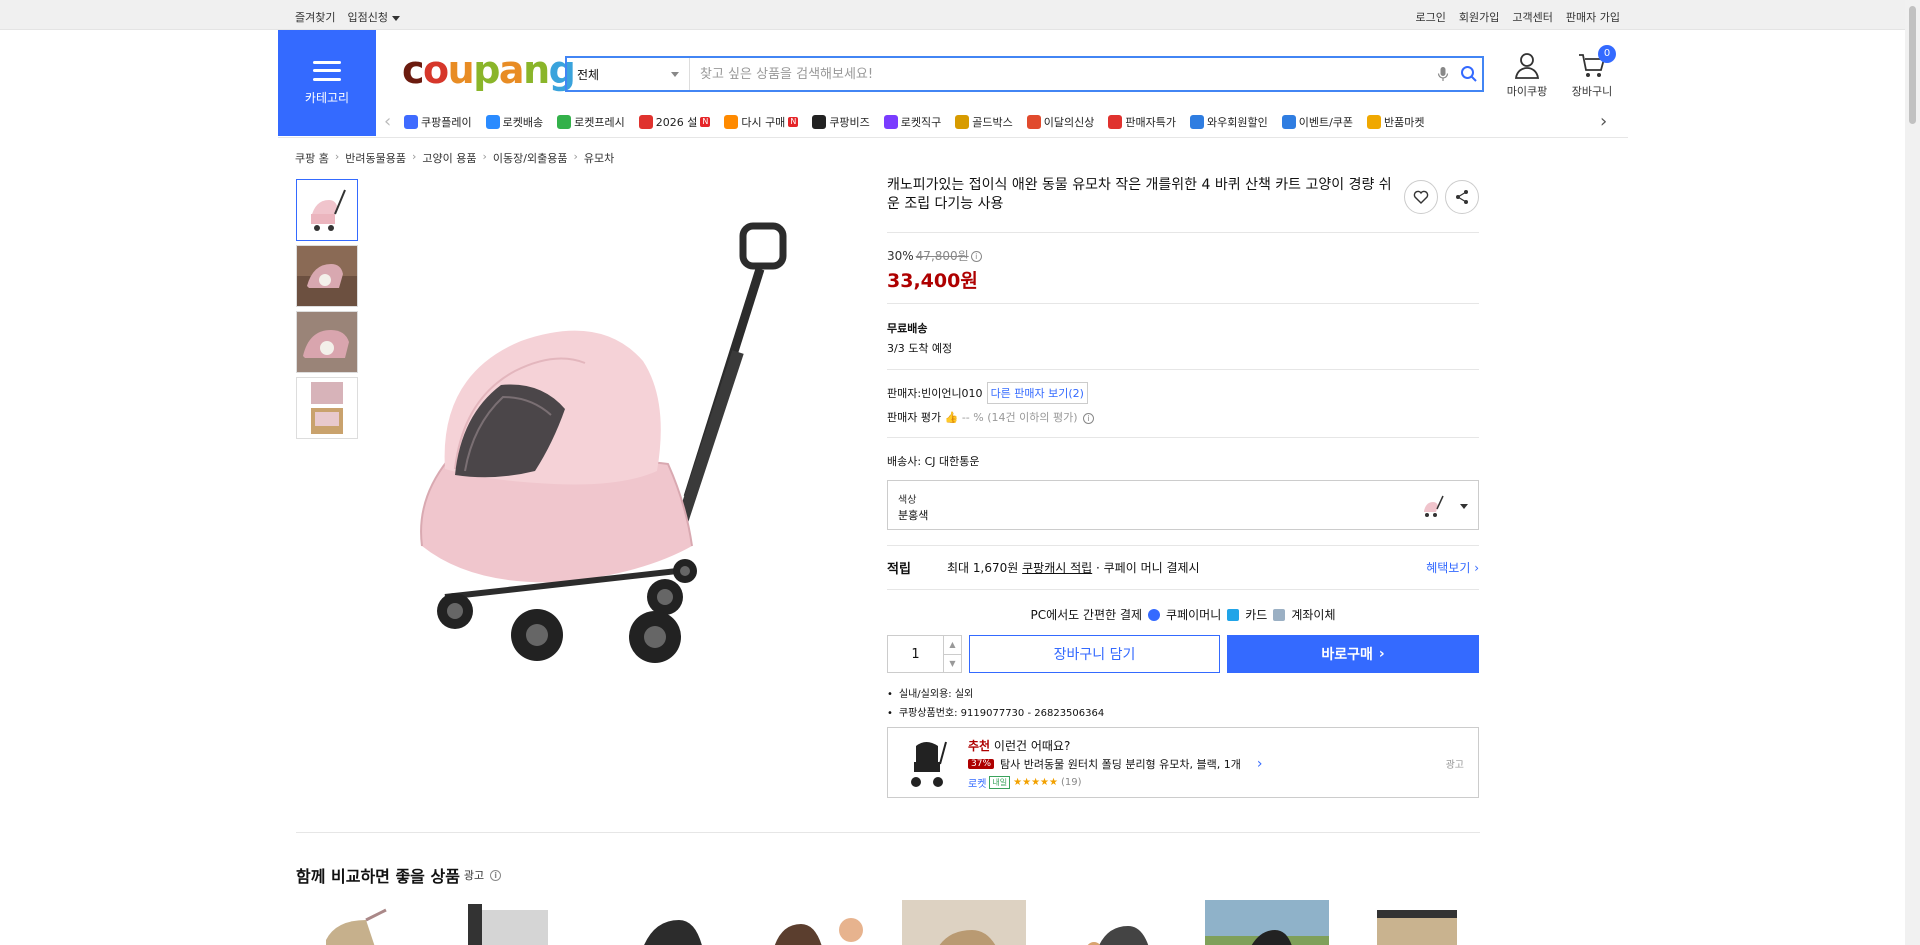  What do you see at coordinates (315, 17) in the screenshot?
I see `bookmark-link: 즐겨찾기` at bounding box center [315, 17].